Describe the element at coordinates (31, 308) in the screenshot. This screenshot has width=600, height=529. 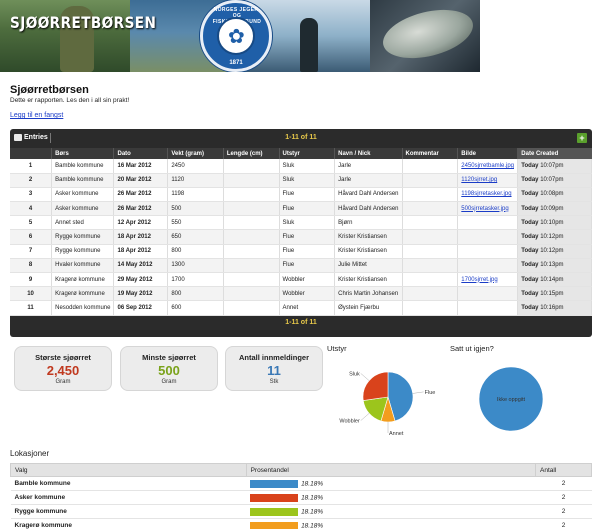
I see `row-number: 11` at that location.